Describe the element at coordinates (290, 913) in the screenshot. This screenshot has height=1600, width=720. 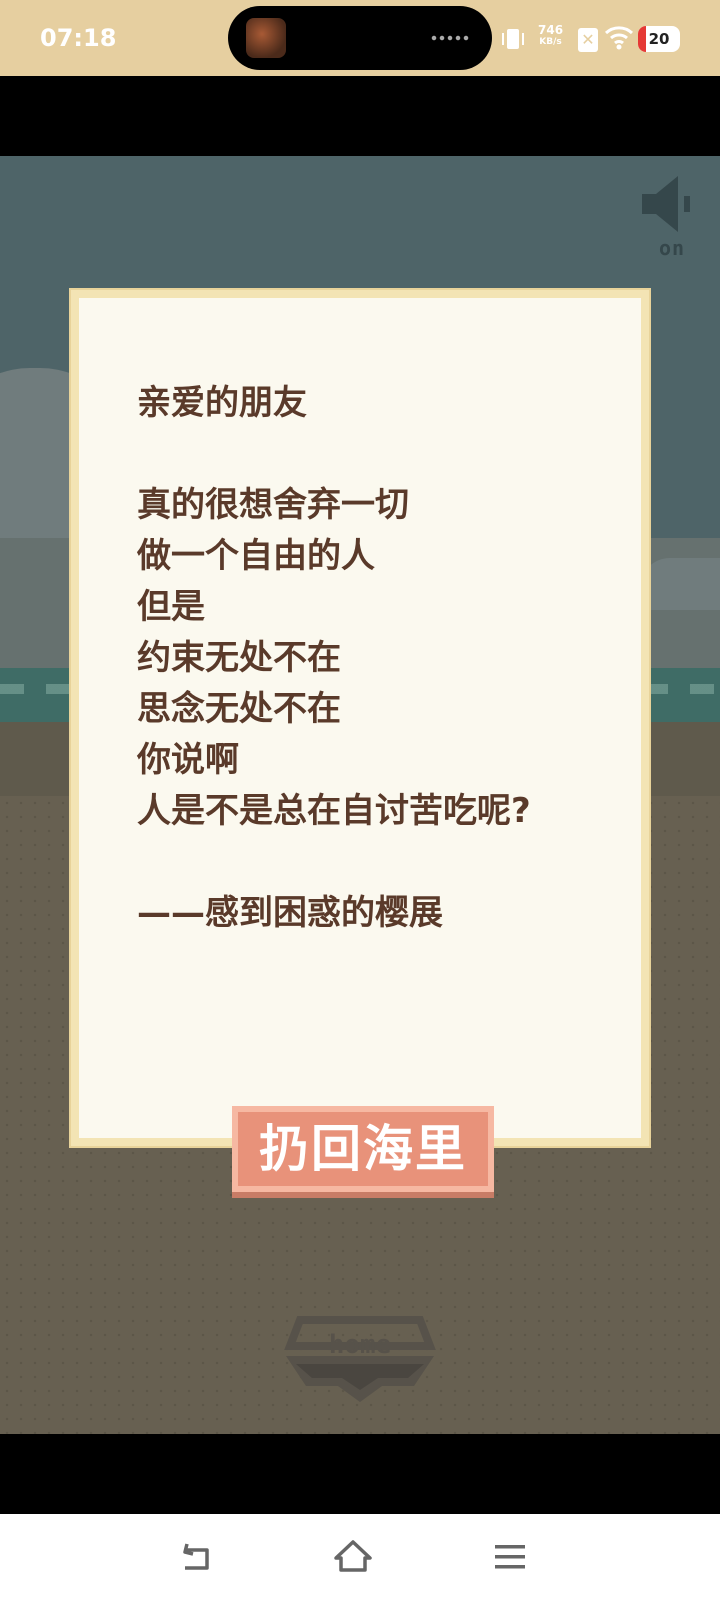
I see `letter-signature: ——感到困惑的樱展` at that location.